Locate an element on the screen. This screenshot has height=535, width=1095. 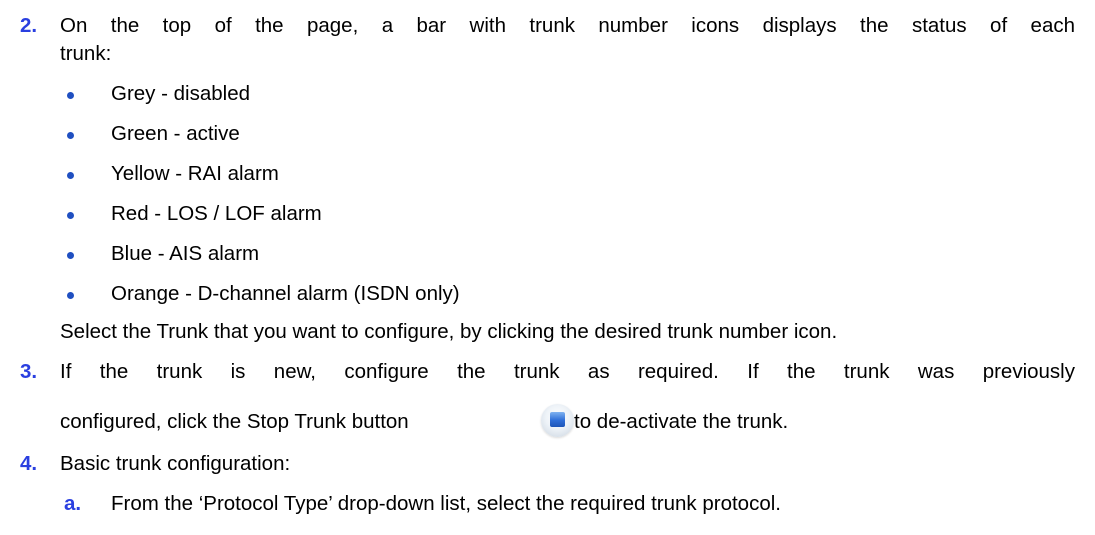
substep-letter: a. is located at coordinates (73, 503).